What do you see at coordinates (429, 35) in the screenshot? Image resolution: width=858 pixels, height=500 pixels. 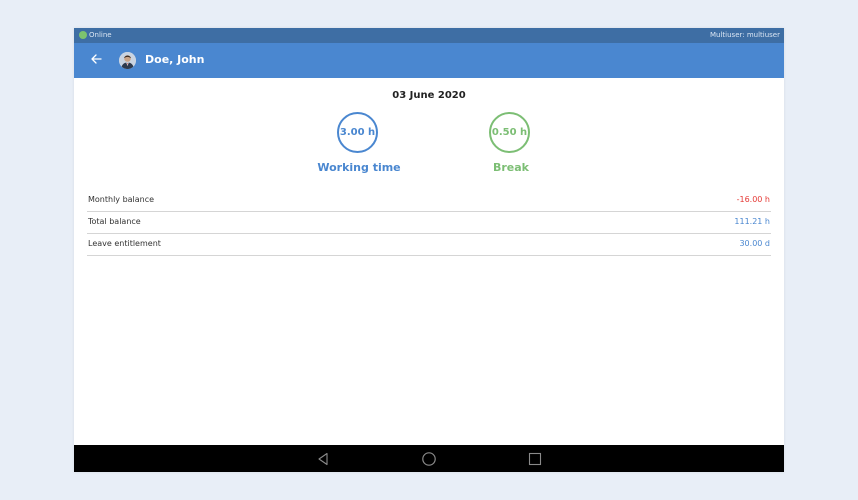 I see `status-bar: Online Multiuser: multiuser` at bounding box center [429, 35].